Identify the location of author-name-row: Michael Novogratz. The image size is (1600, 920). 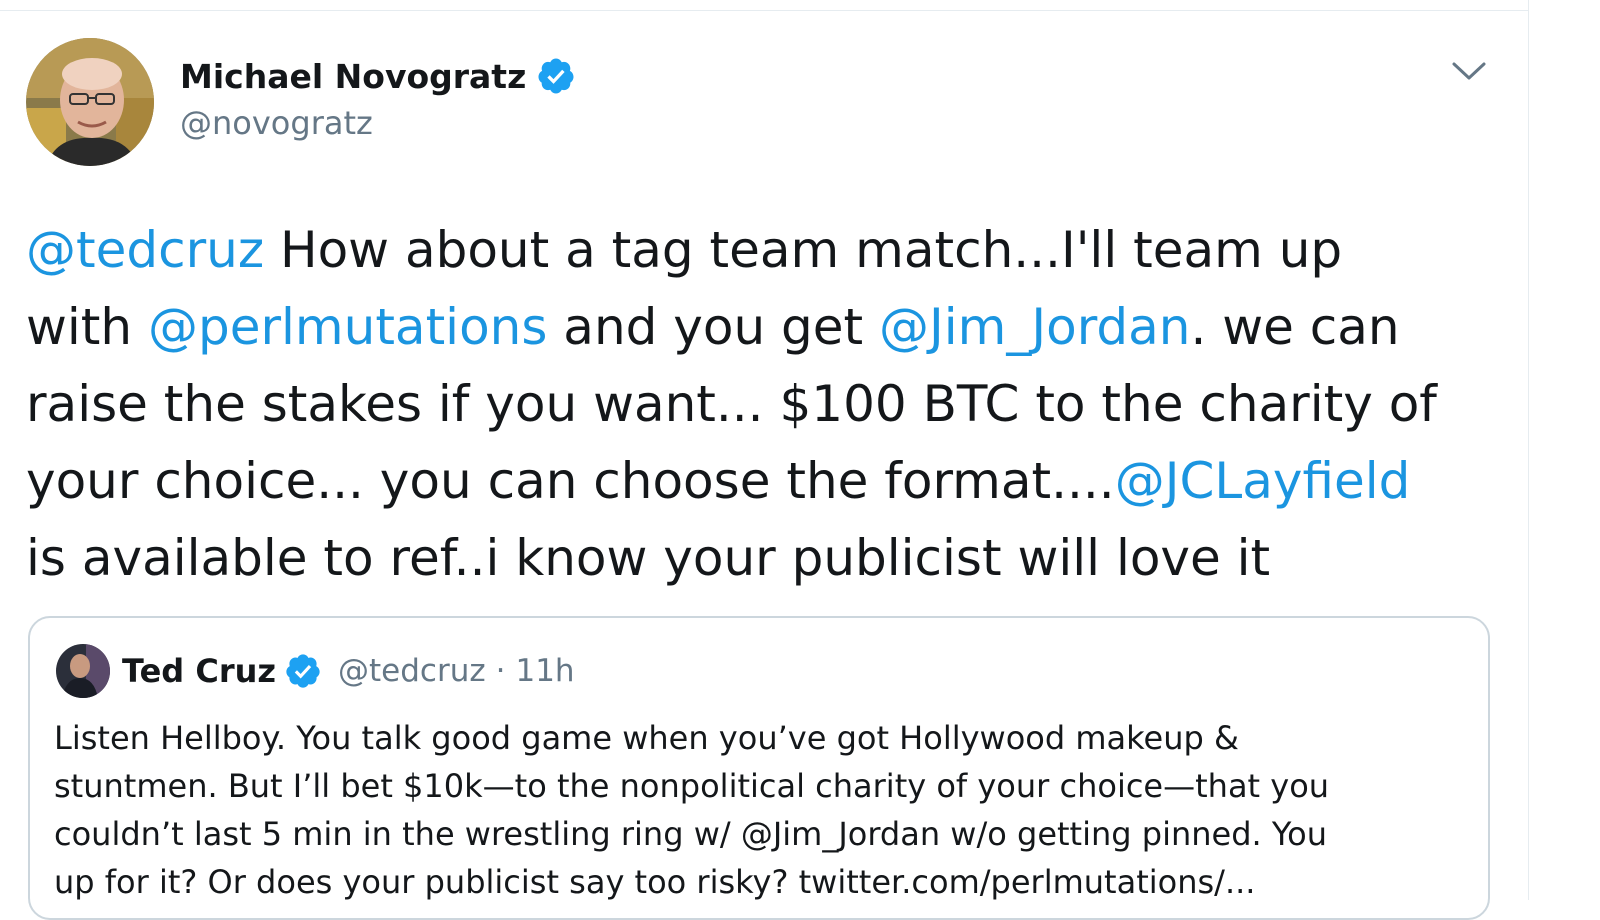
(378, 76).